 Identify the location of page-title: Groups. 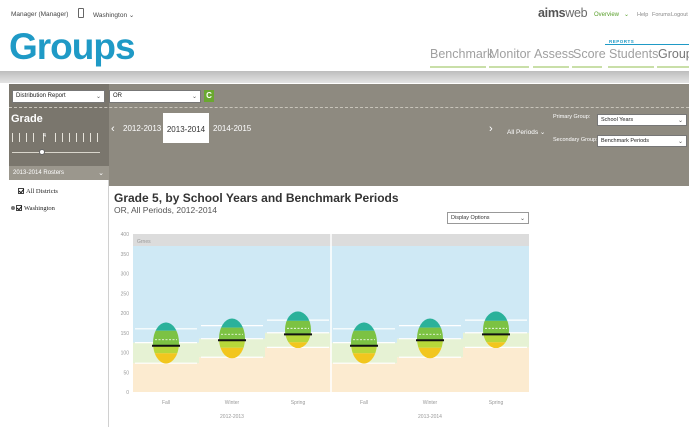
(72, 46).